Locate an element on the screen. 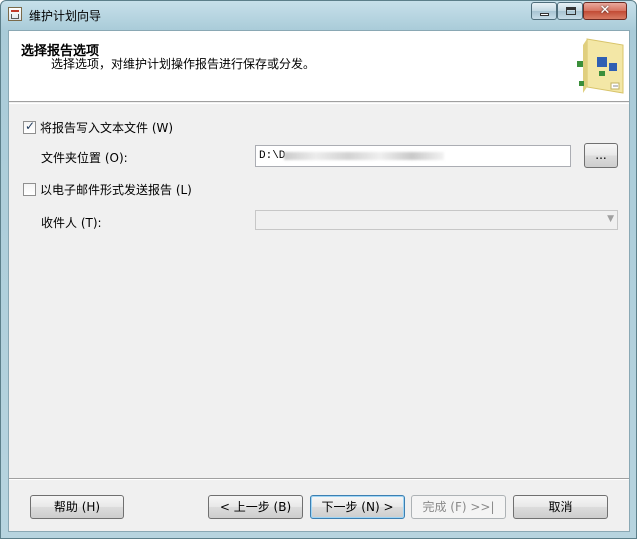 Image resolution: width=637 pixels, height=539 pixels. close-icon: ✕ is located at coordinates (605, 10).